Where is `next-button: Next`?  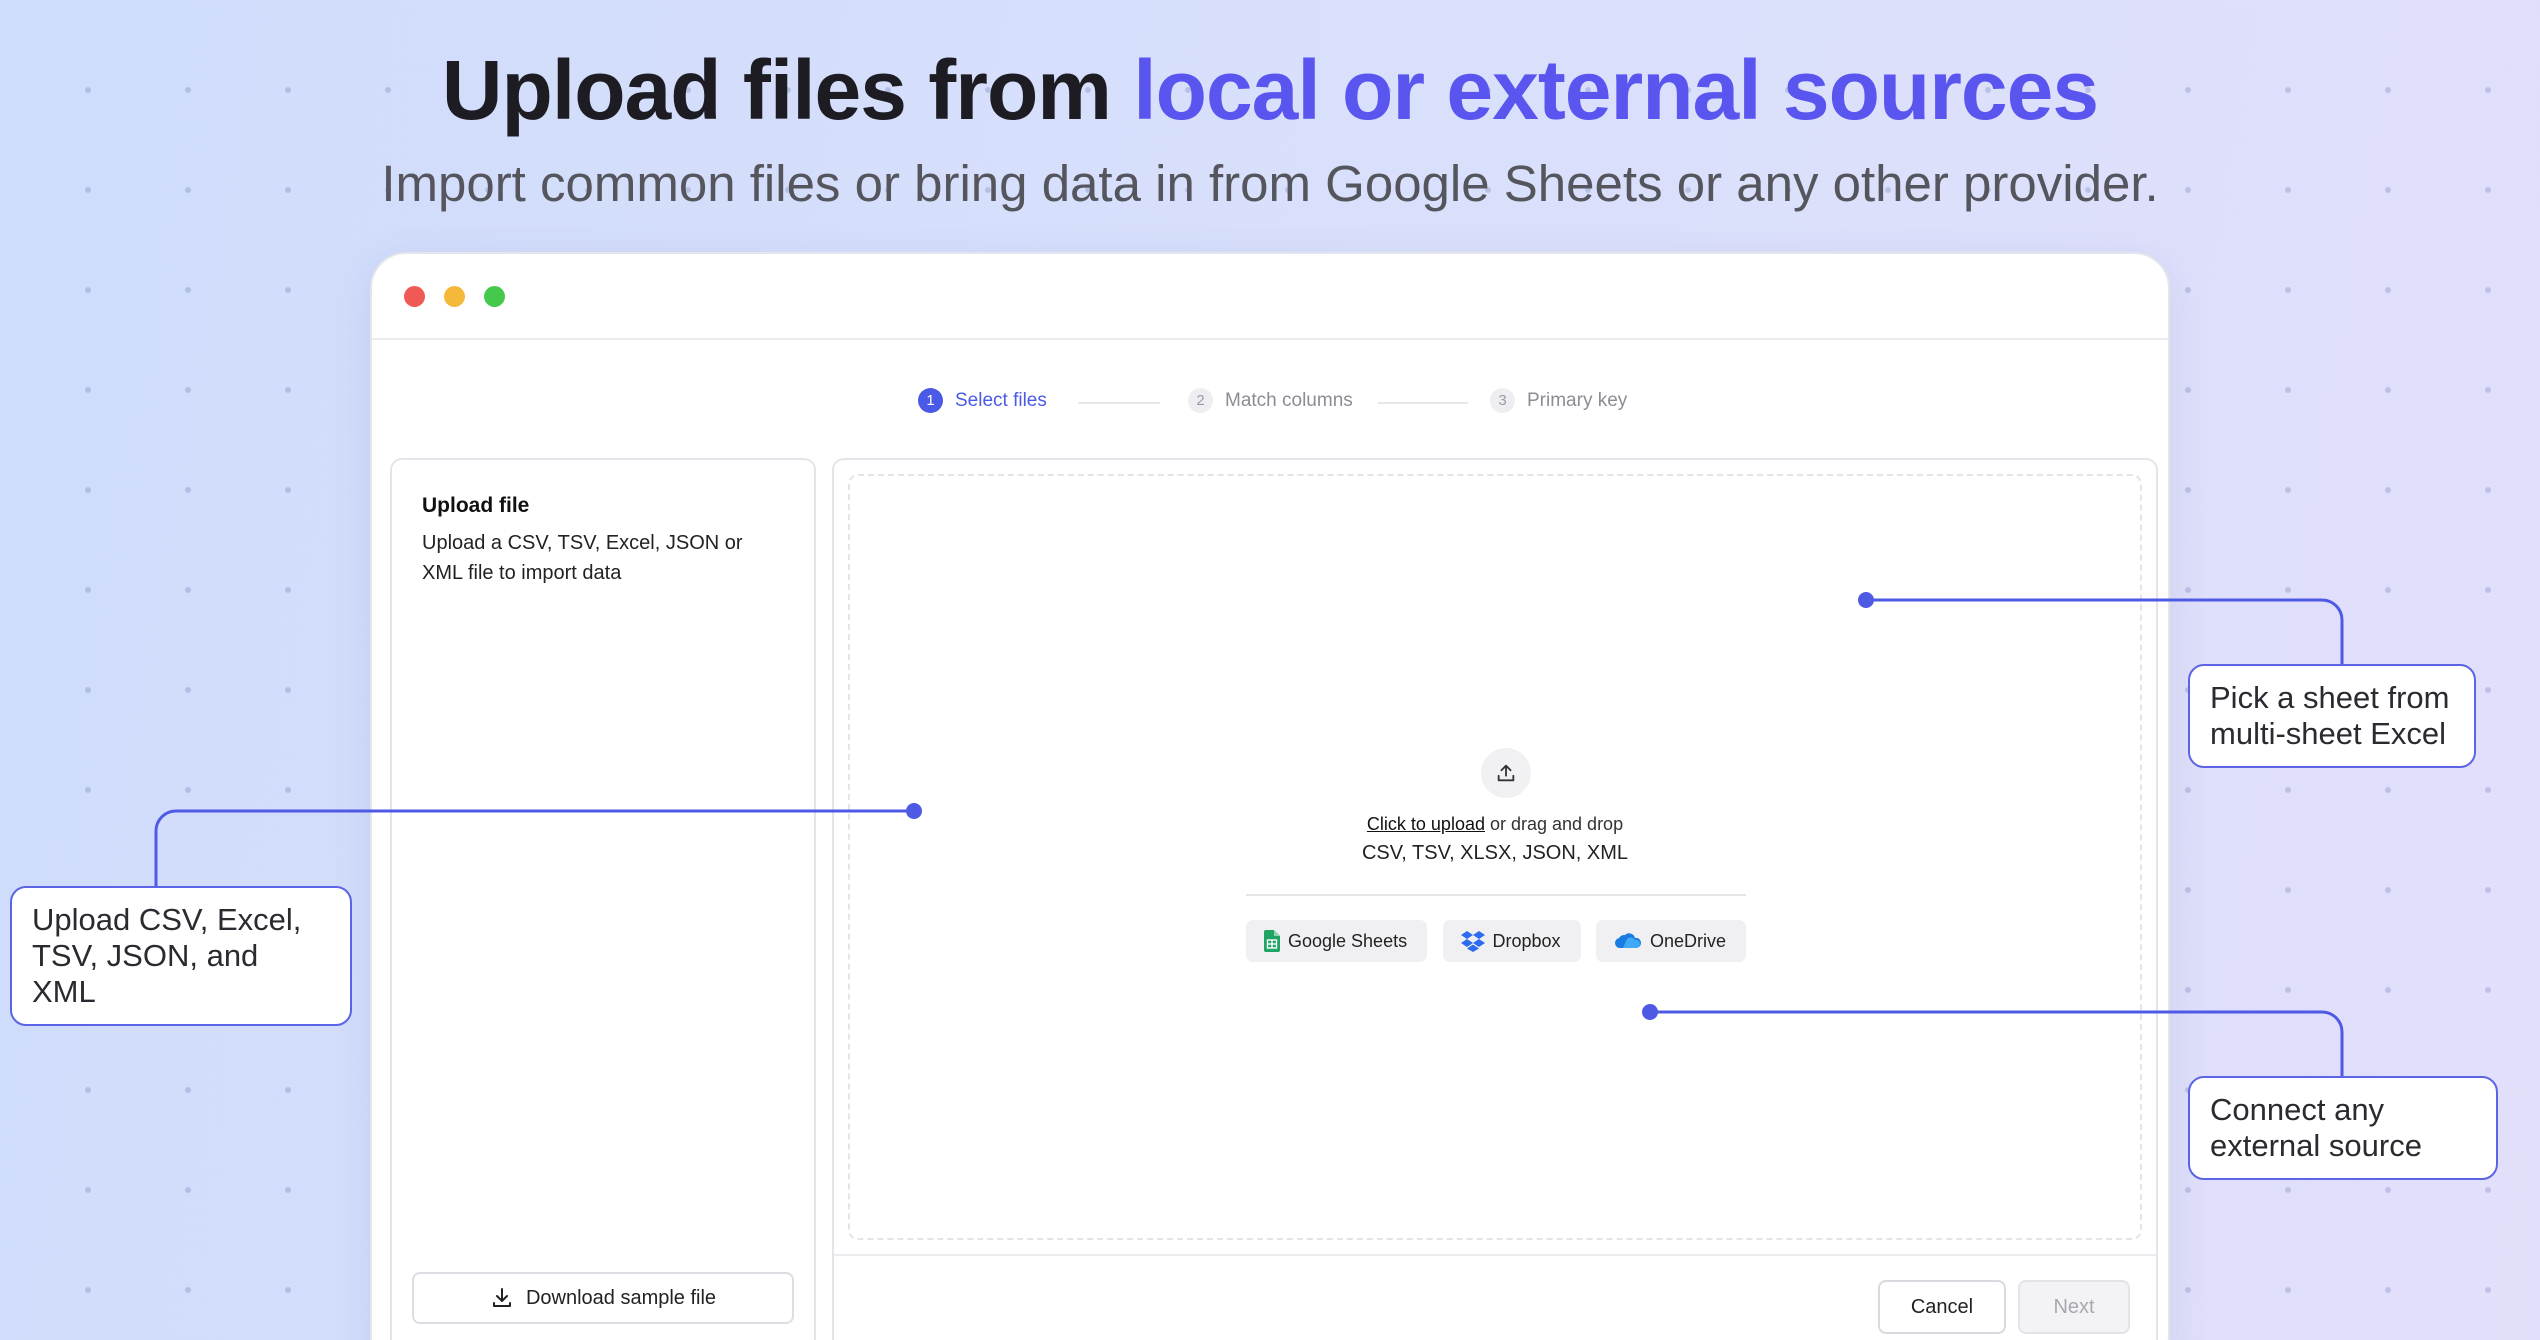 next-button: Next is located at coordinates (2074, 1307).